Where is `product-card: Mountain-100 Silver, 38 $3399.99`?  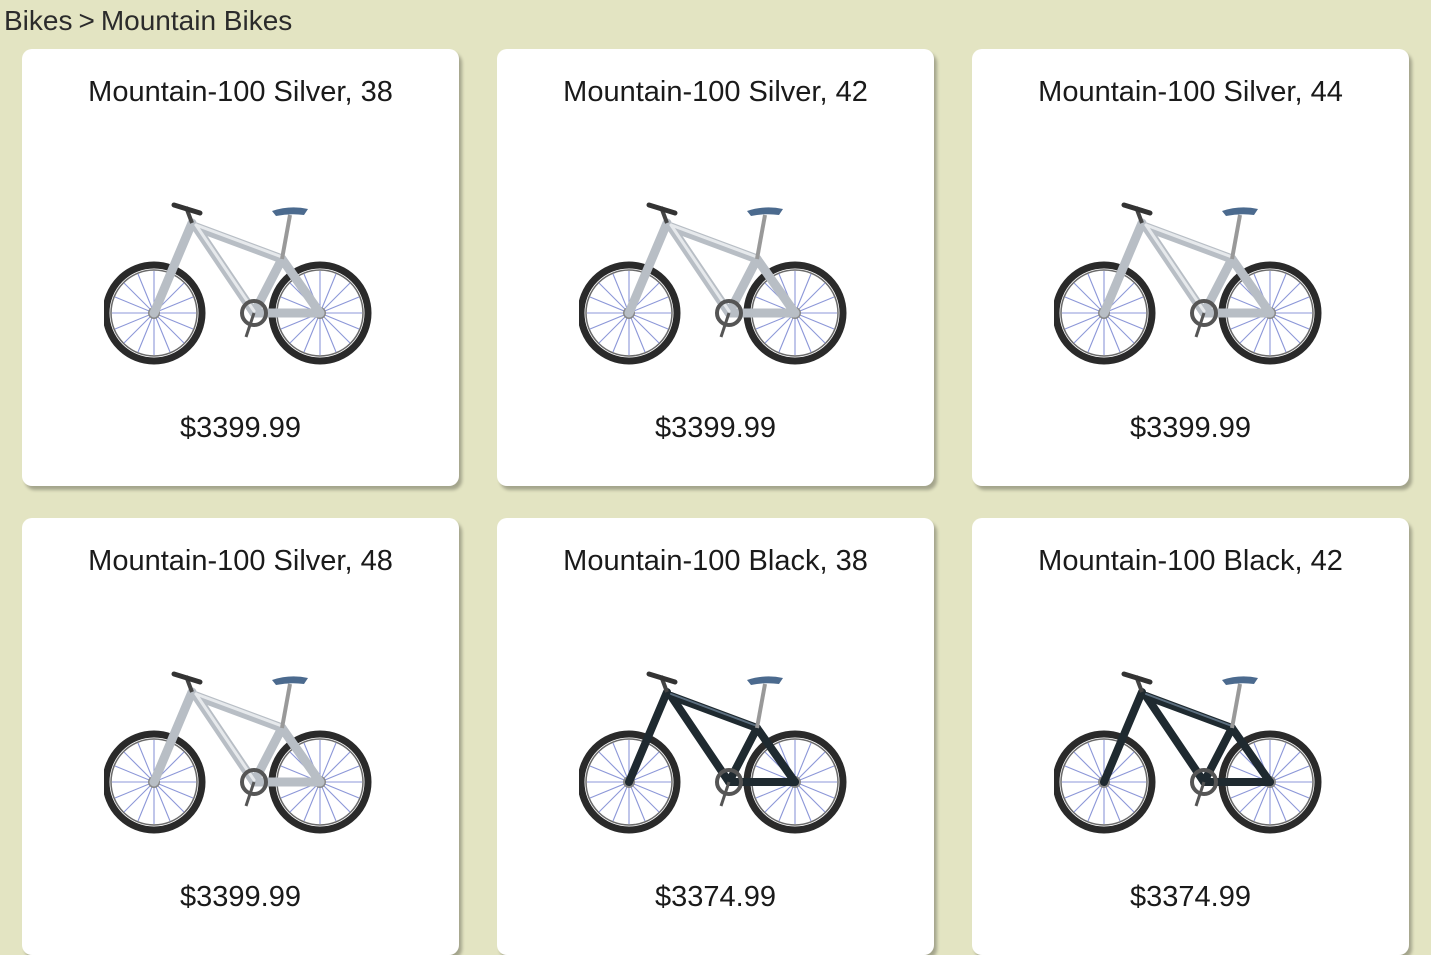
product-card: Mountain-100 Silver, 38 $3399.99 is located at coordinates (240, 267).